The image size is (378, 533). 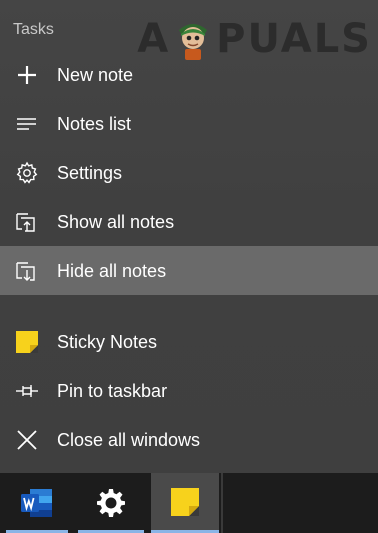 What do you see at coordinates (112, 391) in the screenshot?
I see `pin-to-taskbar-label: Pin to taskbar` at bounding box center [112, 391].